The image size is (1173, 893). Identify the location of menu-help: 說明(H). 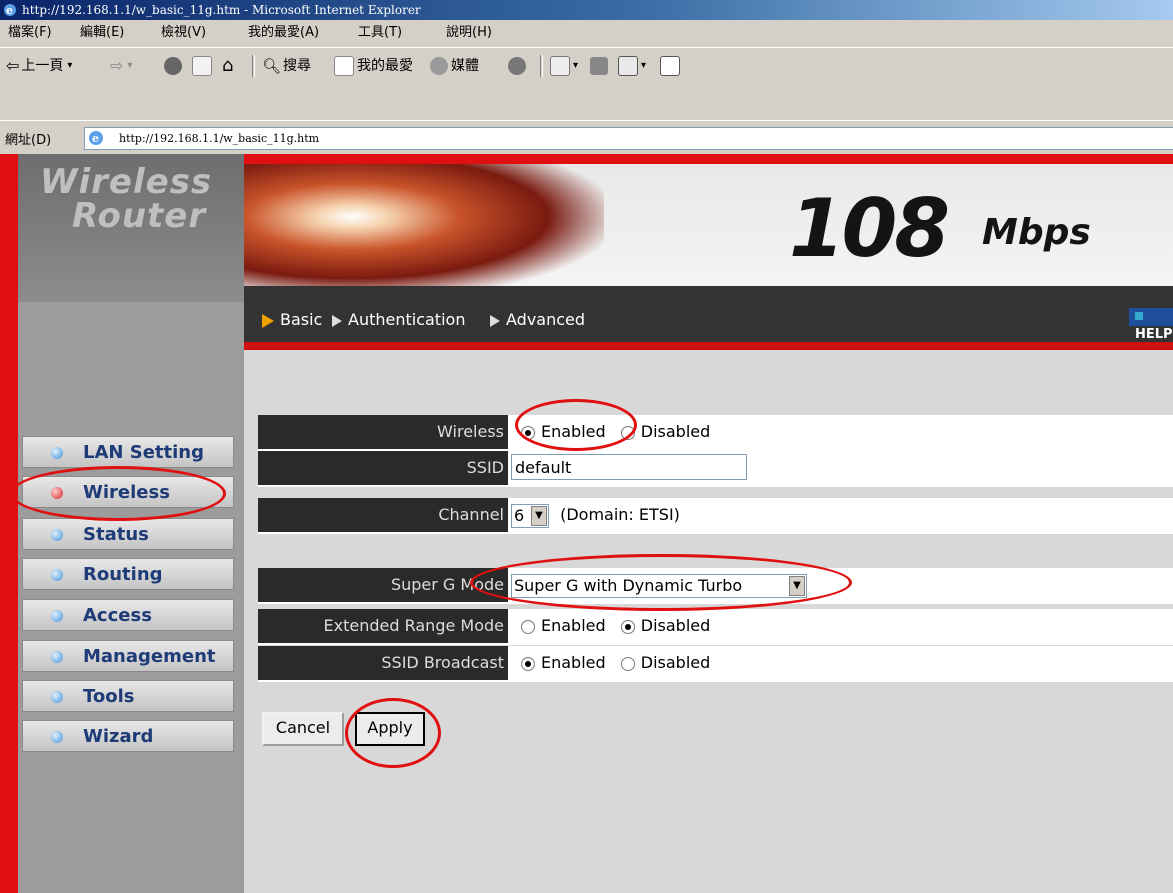
(469, 33).